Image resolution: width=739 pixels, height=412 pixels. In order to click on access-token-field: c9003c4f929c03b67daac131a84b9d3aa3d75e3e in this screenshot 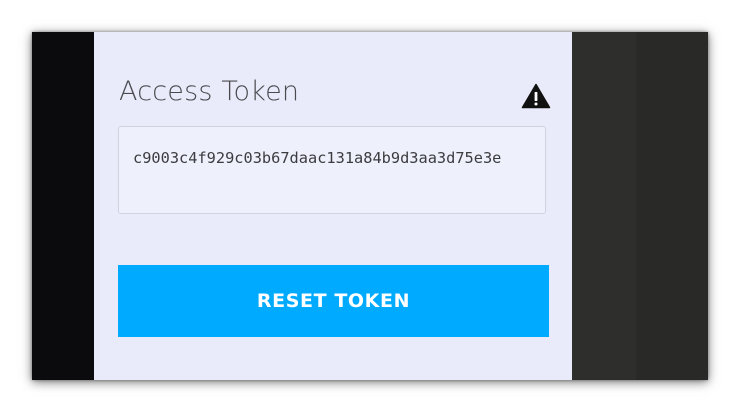, I will do `click(332, 170)`.